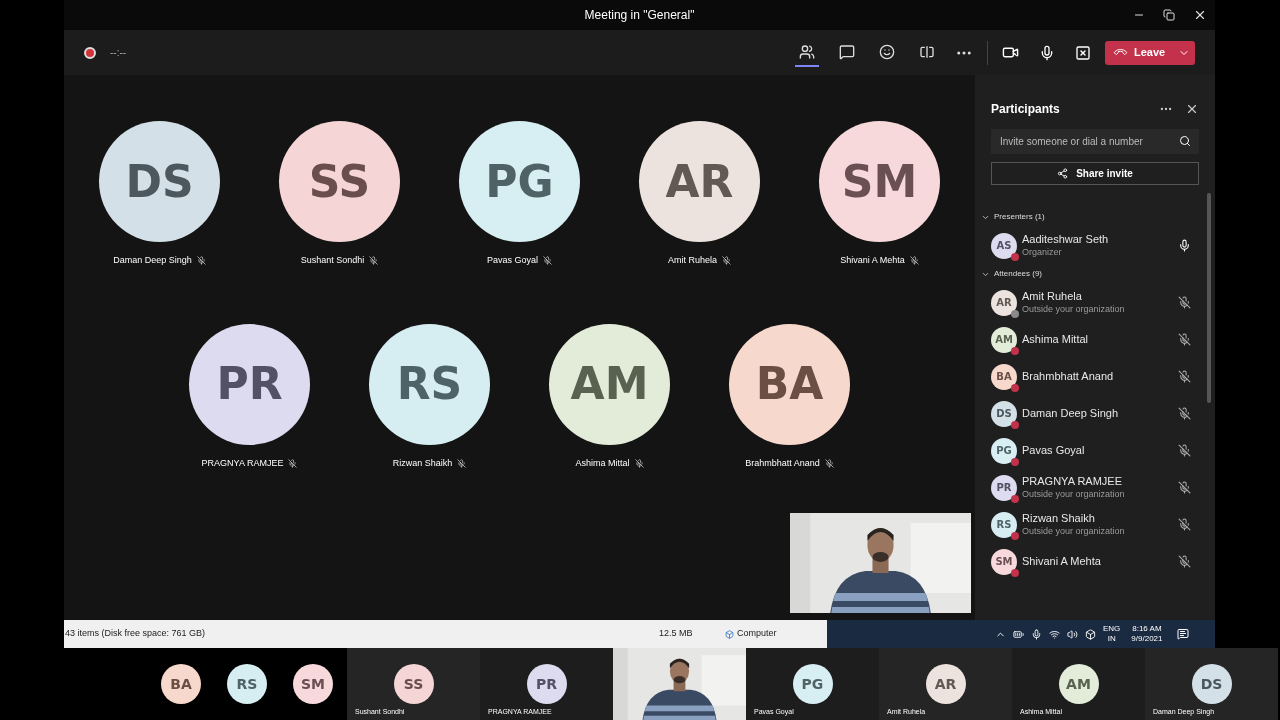 The height and width of the screenshot is (720, 1280). Describe the element at coordinates (1004, 245) in the screenshot. I see `avatar: AS` at that location.